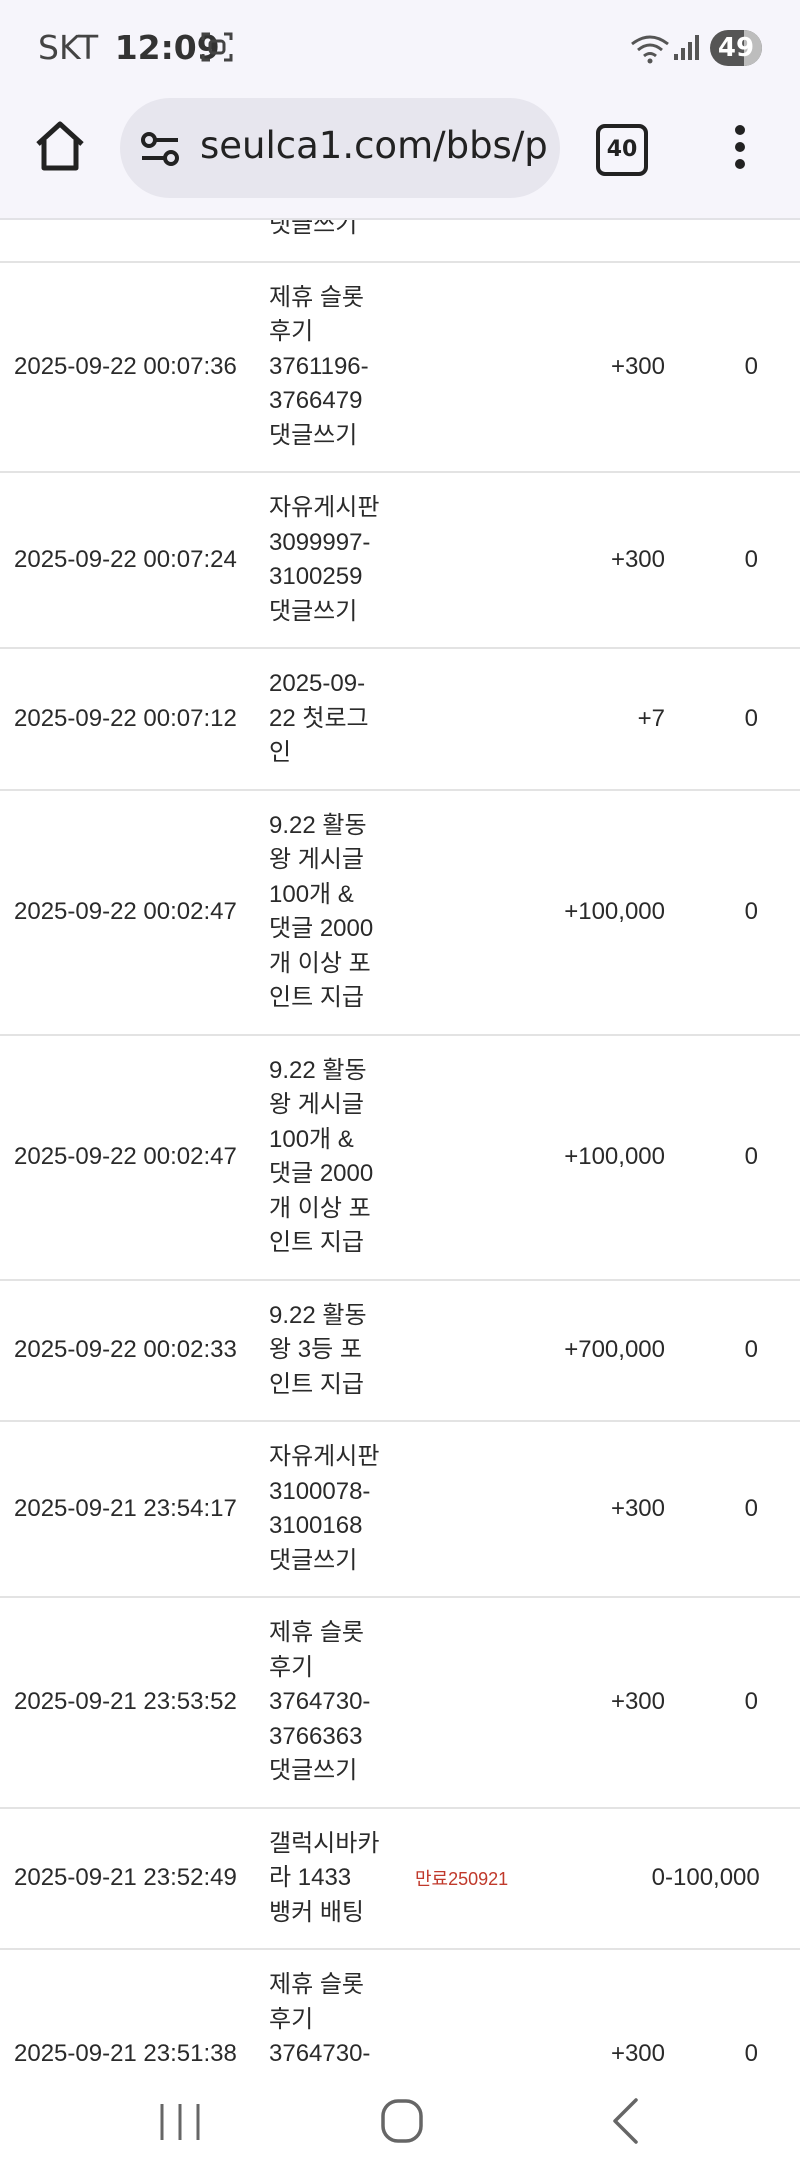  Describe the element at coordinates (736, 48) in the screenshot. I see `battery-icon: 49` at that location.